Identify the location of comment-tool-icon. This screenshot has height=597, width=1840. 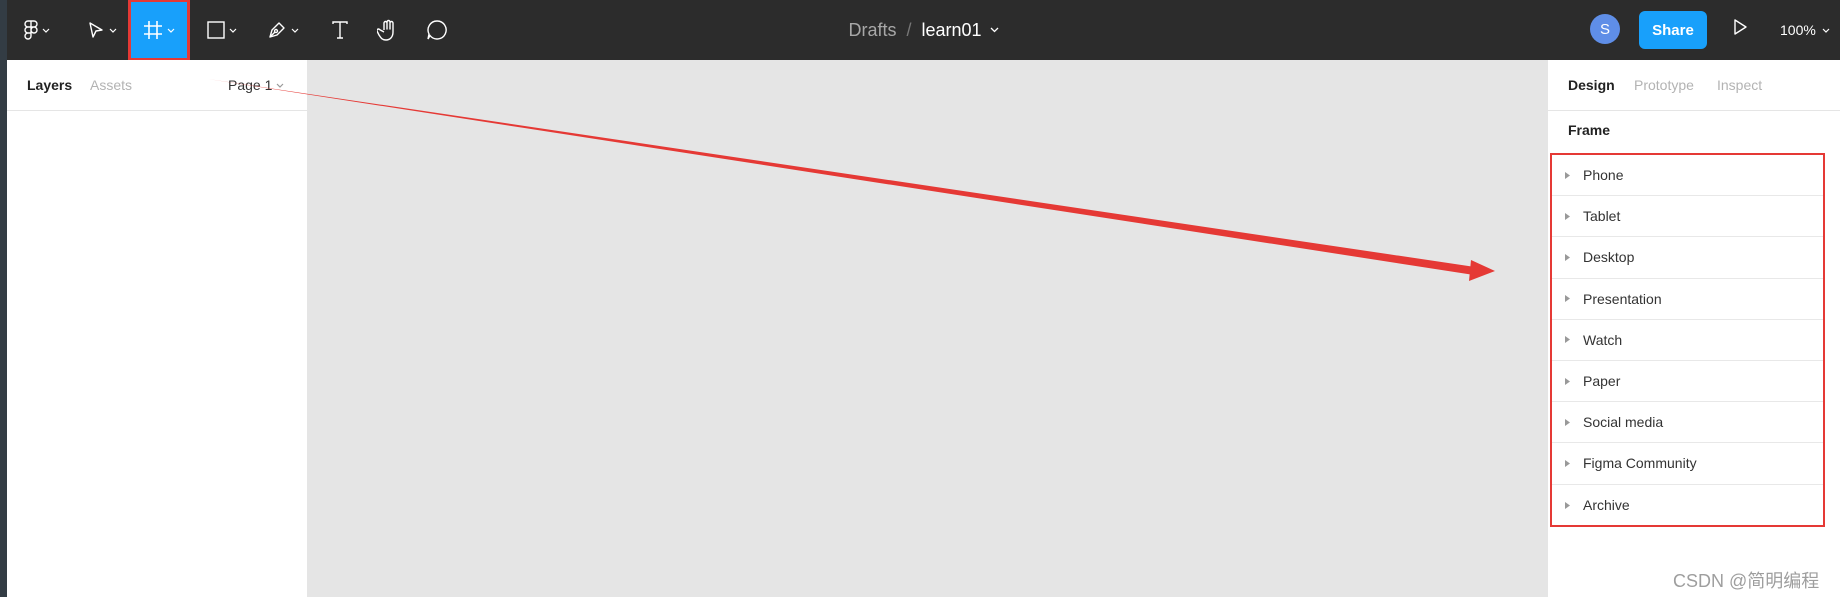
(437, 30).